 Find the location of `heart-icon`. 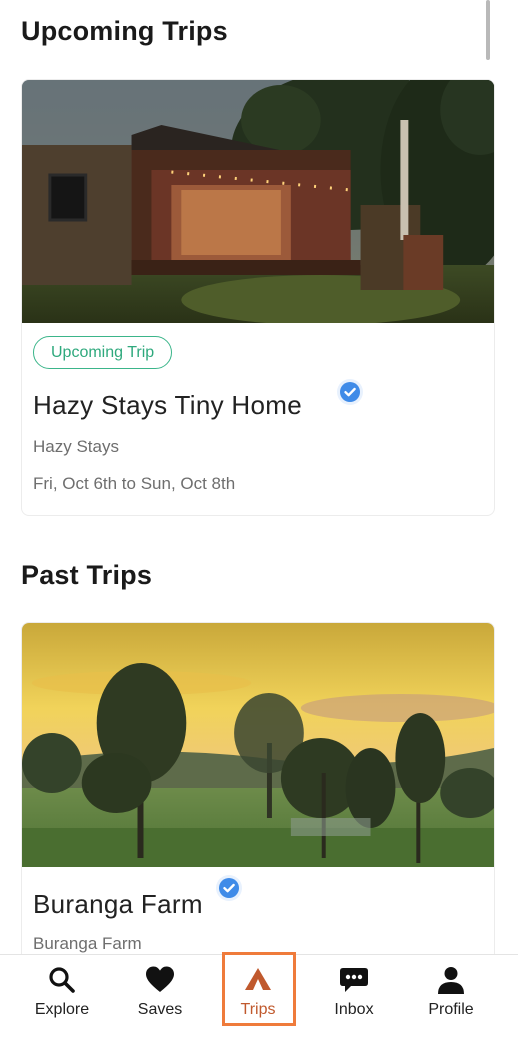

heart-icon is located at coordinates (160, 979).